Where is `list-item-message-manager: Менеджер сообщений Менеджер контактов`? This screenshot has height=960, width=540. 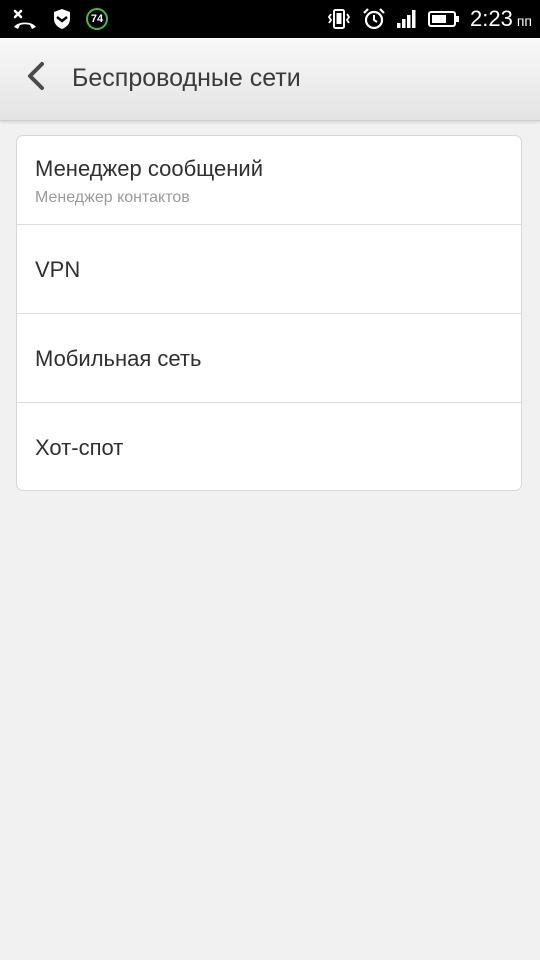 list-item-message-manager: Менеджер сообщений Менеджер контактов is located at coordinates (269, 180).